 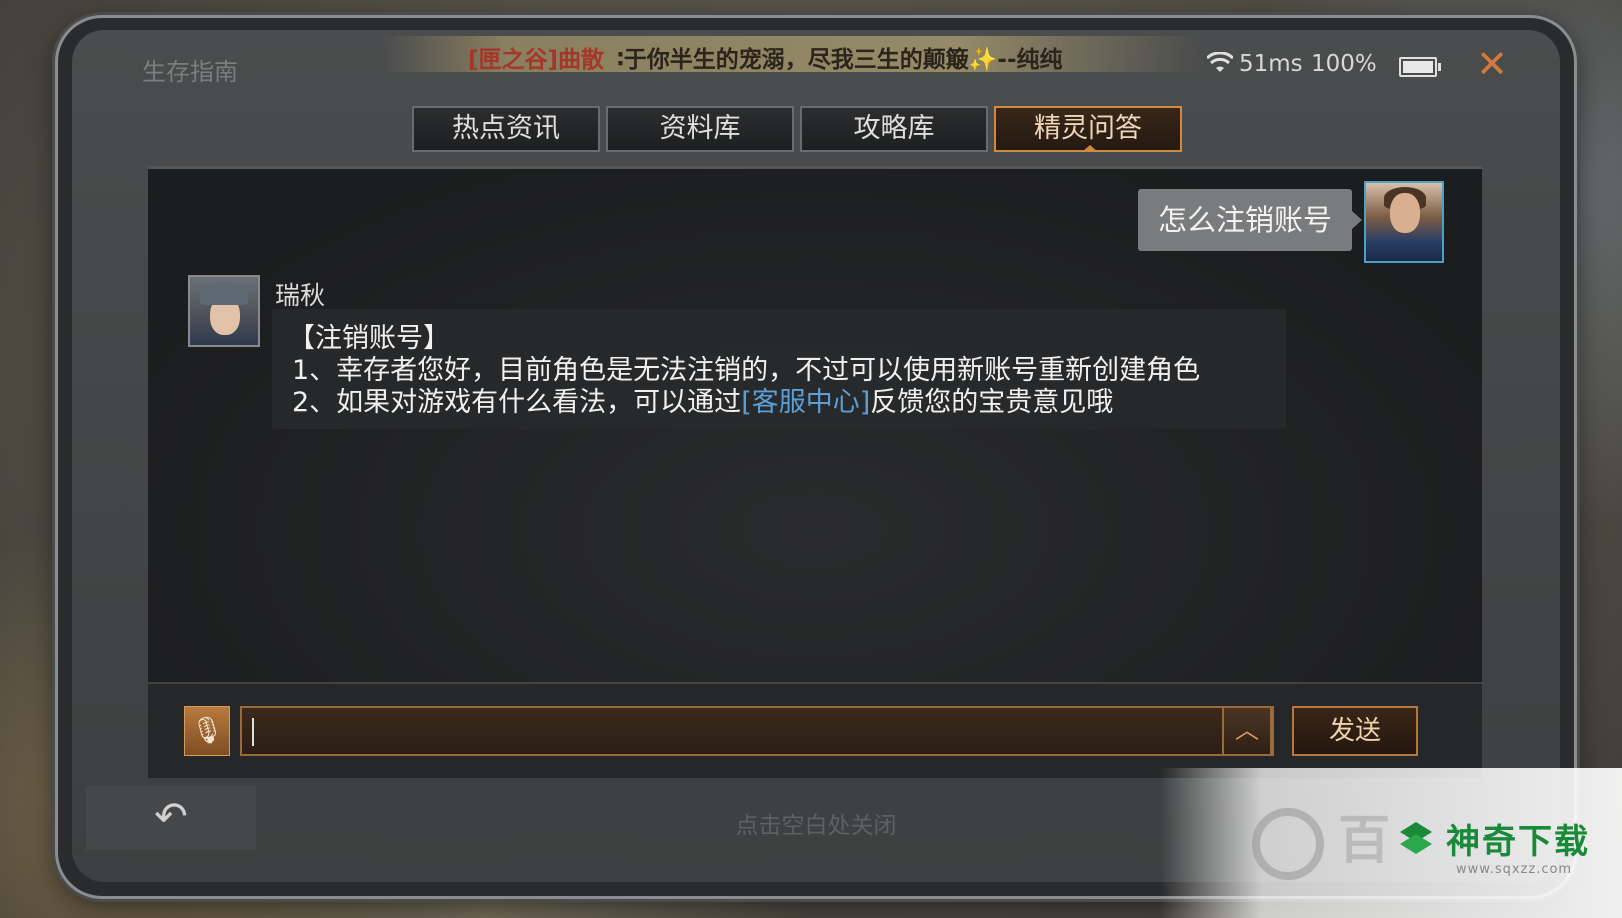 I want to click on watermark-url: www.sqxzz.com, so click(x=1514, y=869).